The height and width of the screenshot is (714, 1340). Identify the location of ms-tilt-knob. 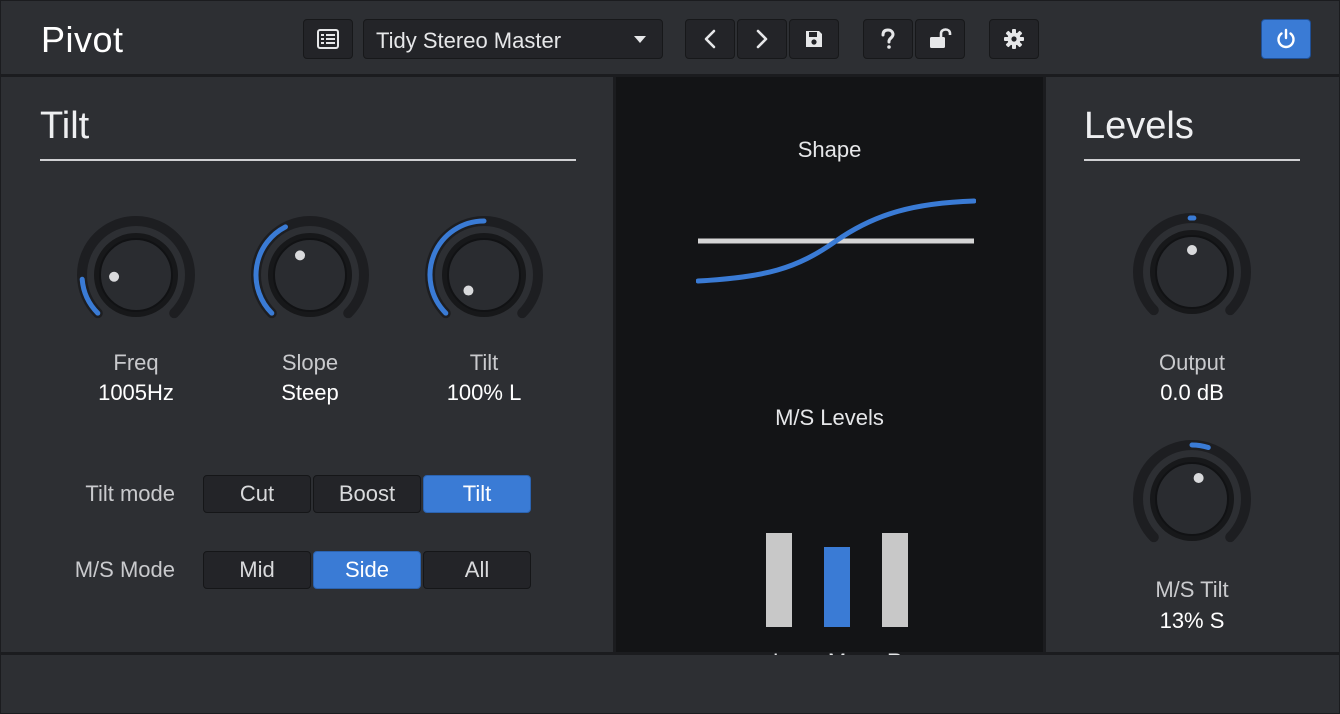
(1192, 499).